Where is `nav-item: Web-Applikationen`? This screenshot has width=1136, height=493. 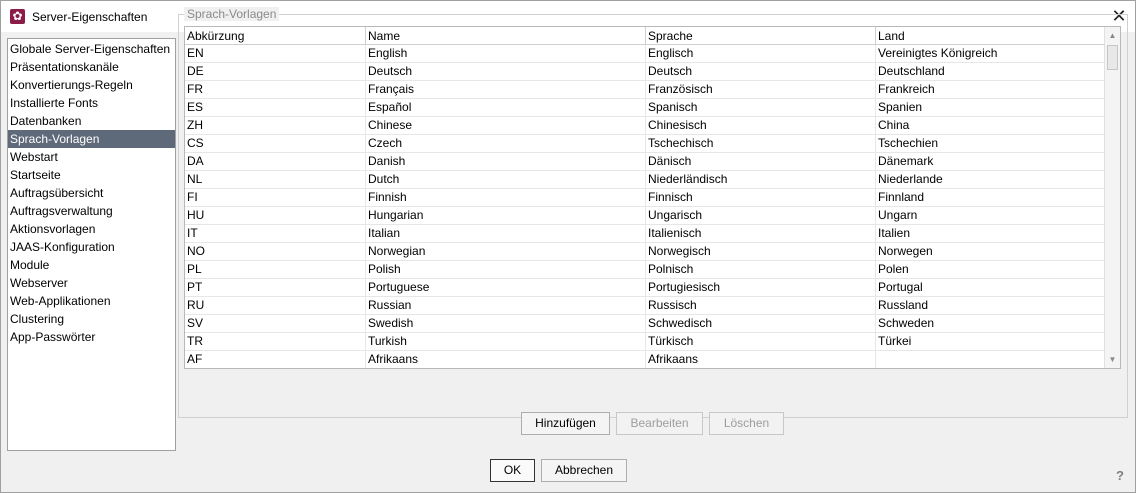 nav-item: Web-Applikationen is located at coordinates (91, 301).